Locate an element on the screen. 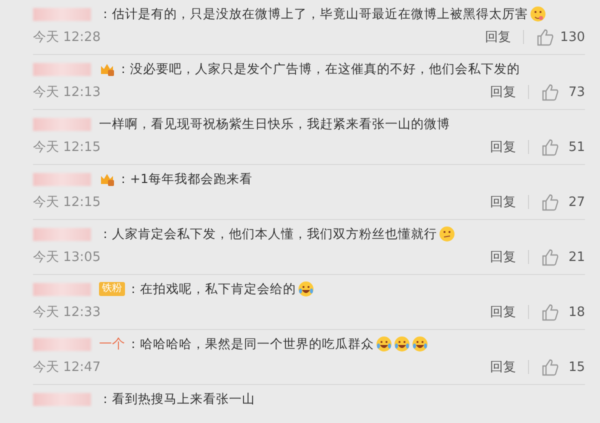  comment-text: ：在拍戏呢，私下肯定会给的 is located at coordinates (211, 289).